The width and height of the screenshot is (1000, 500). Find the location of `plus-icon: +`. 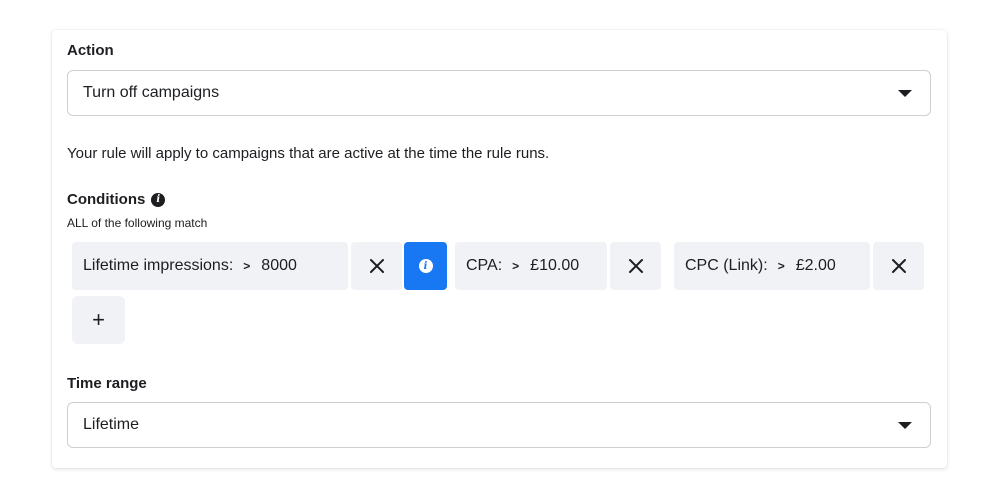

plus-icon: + is located at coordinates (98, 319).